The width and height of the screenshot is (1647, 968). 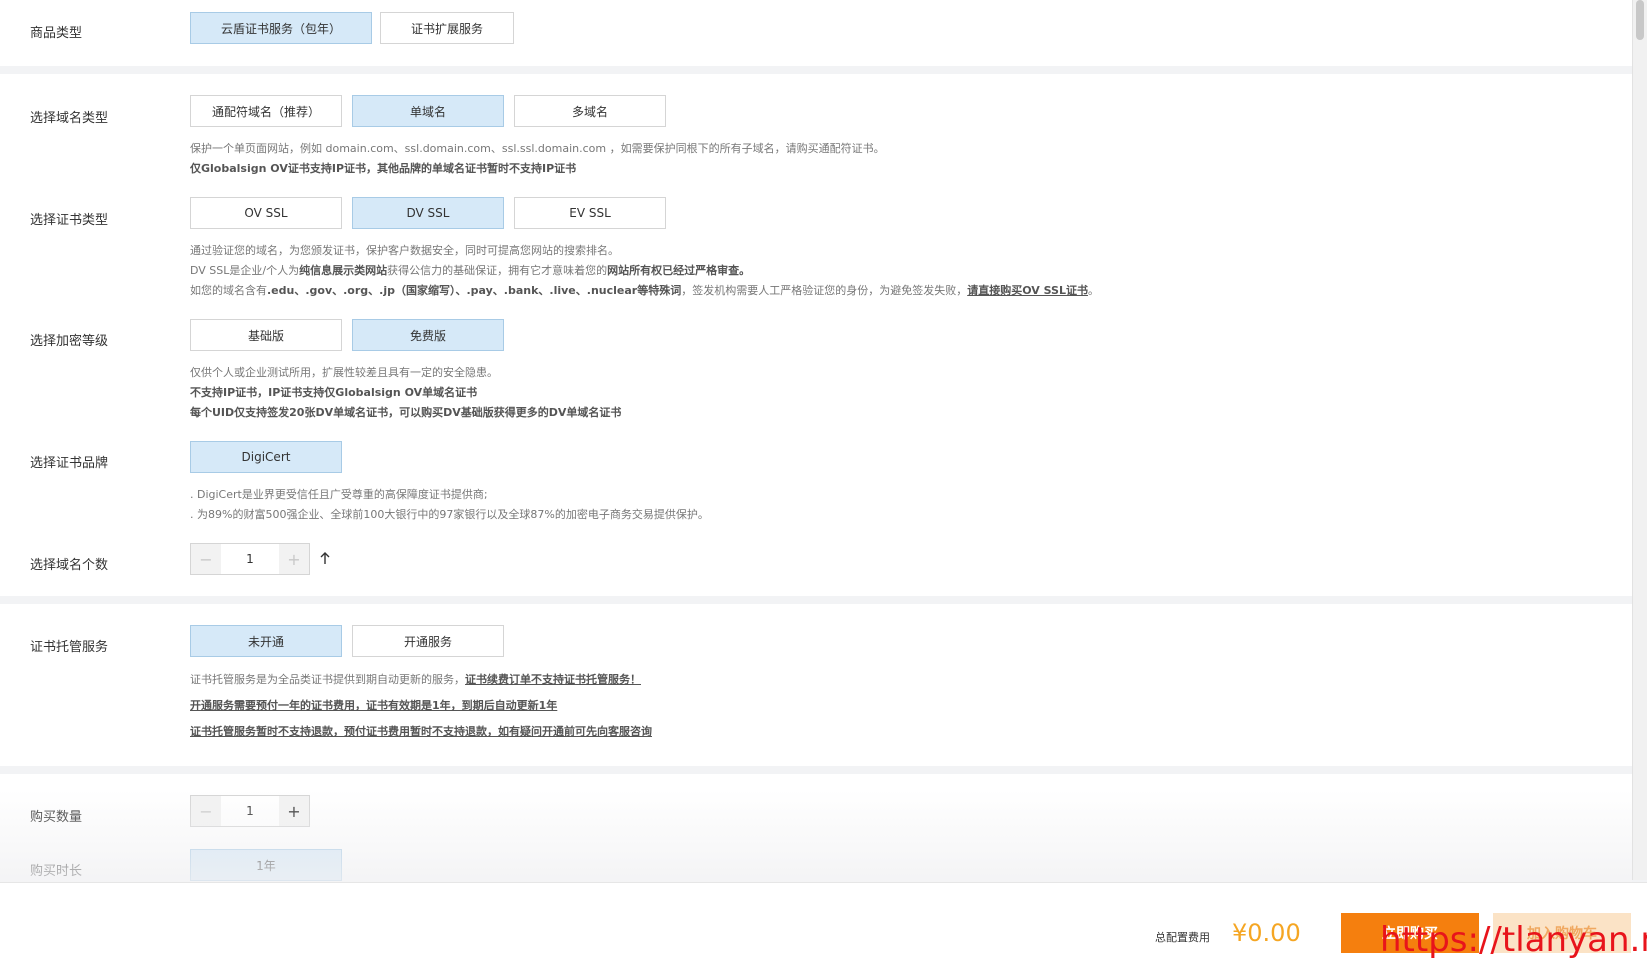 What do you see at coordinates (69, 118) in the screenshot?
I see `domain-type-label: 选择域名类型` at bounding box center [69, 118].